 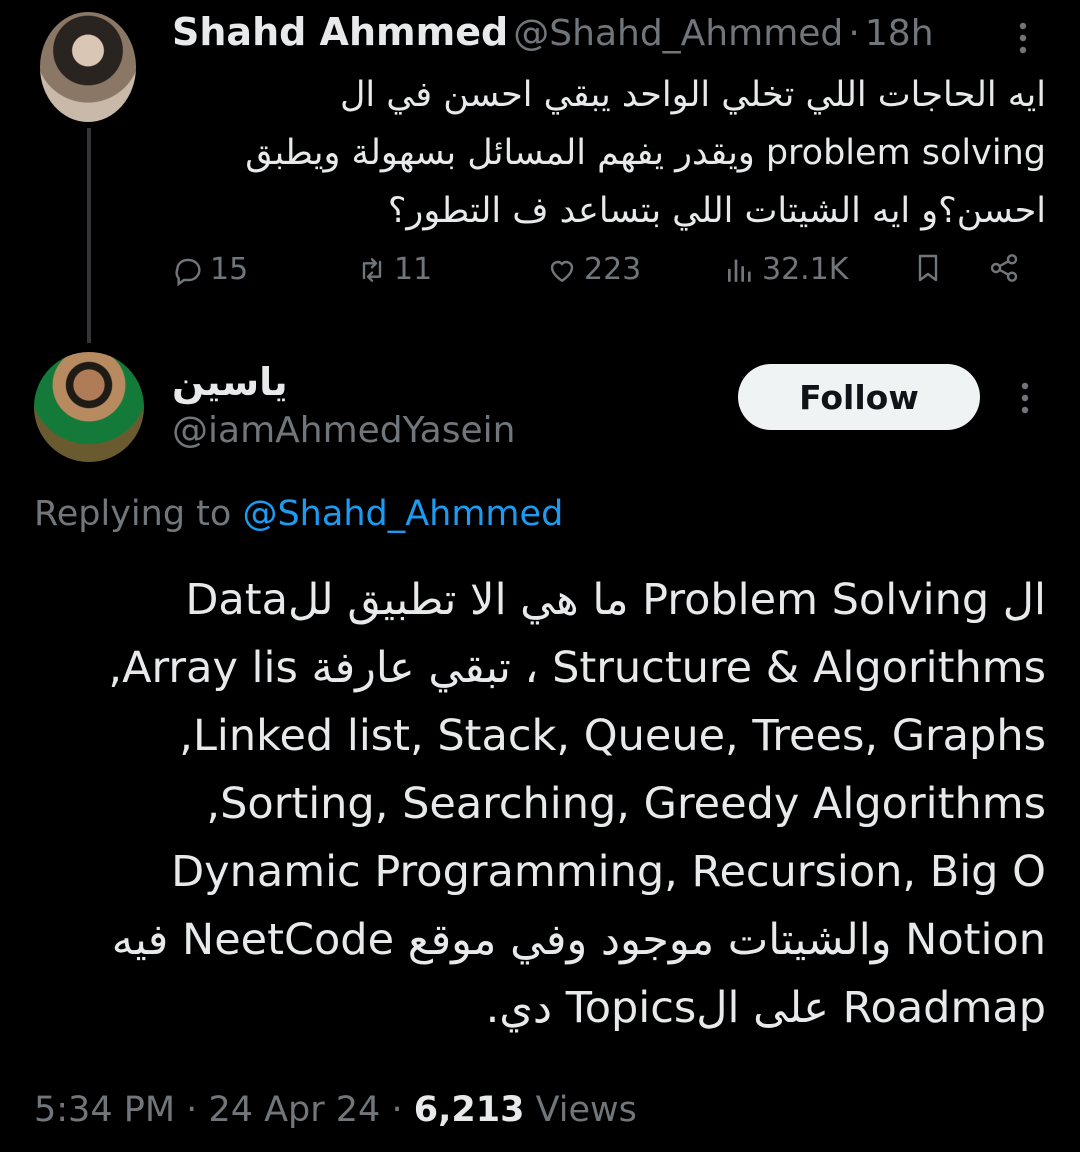 I want to click on like-count: 223, so click(x=613, y=269).